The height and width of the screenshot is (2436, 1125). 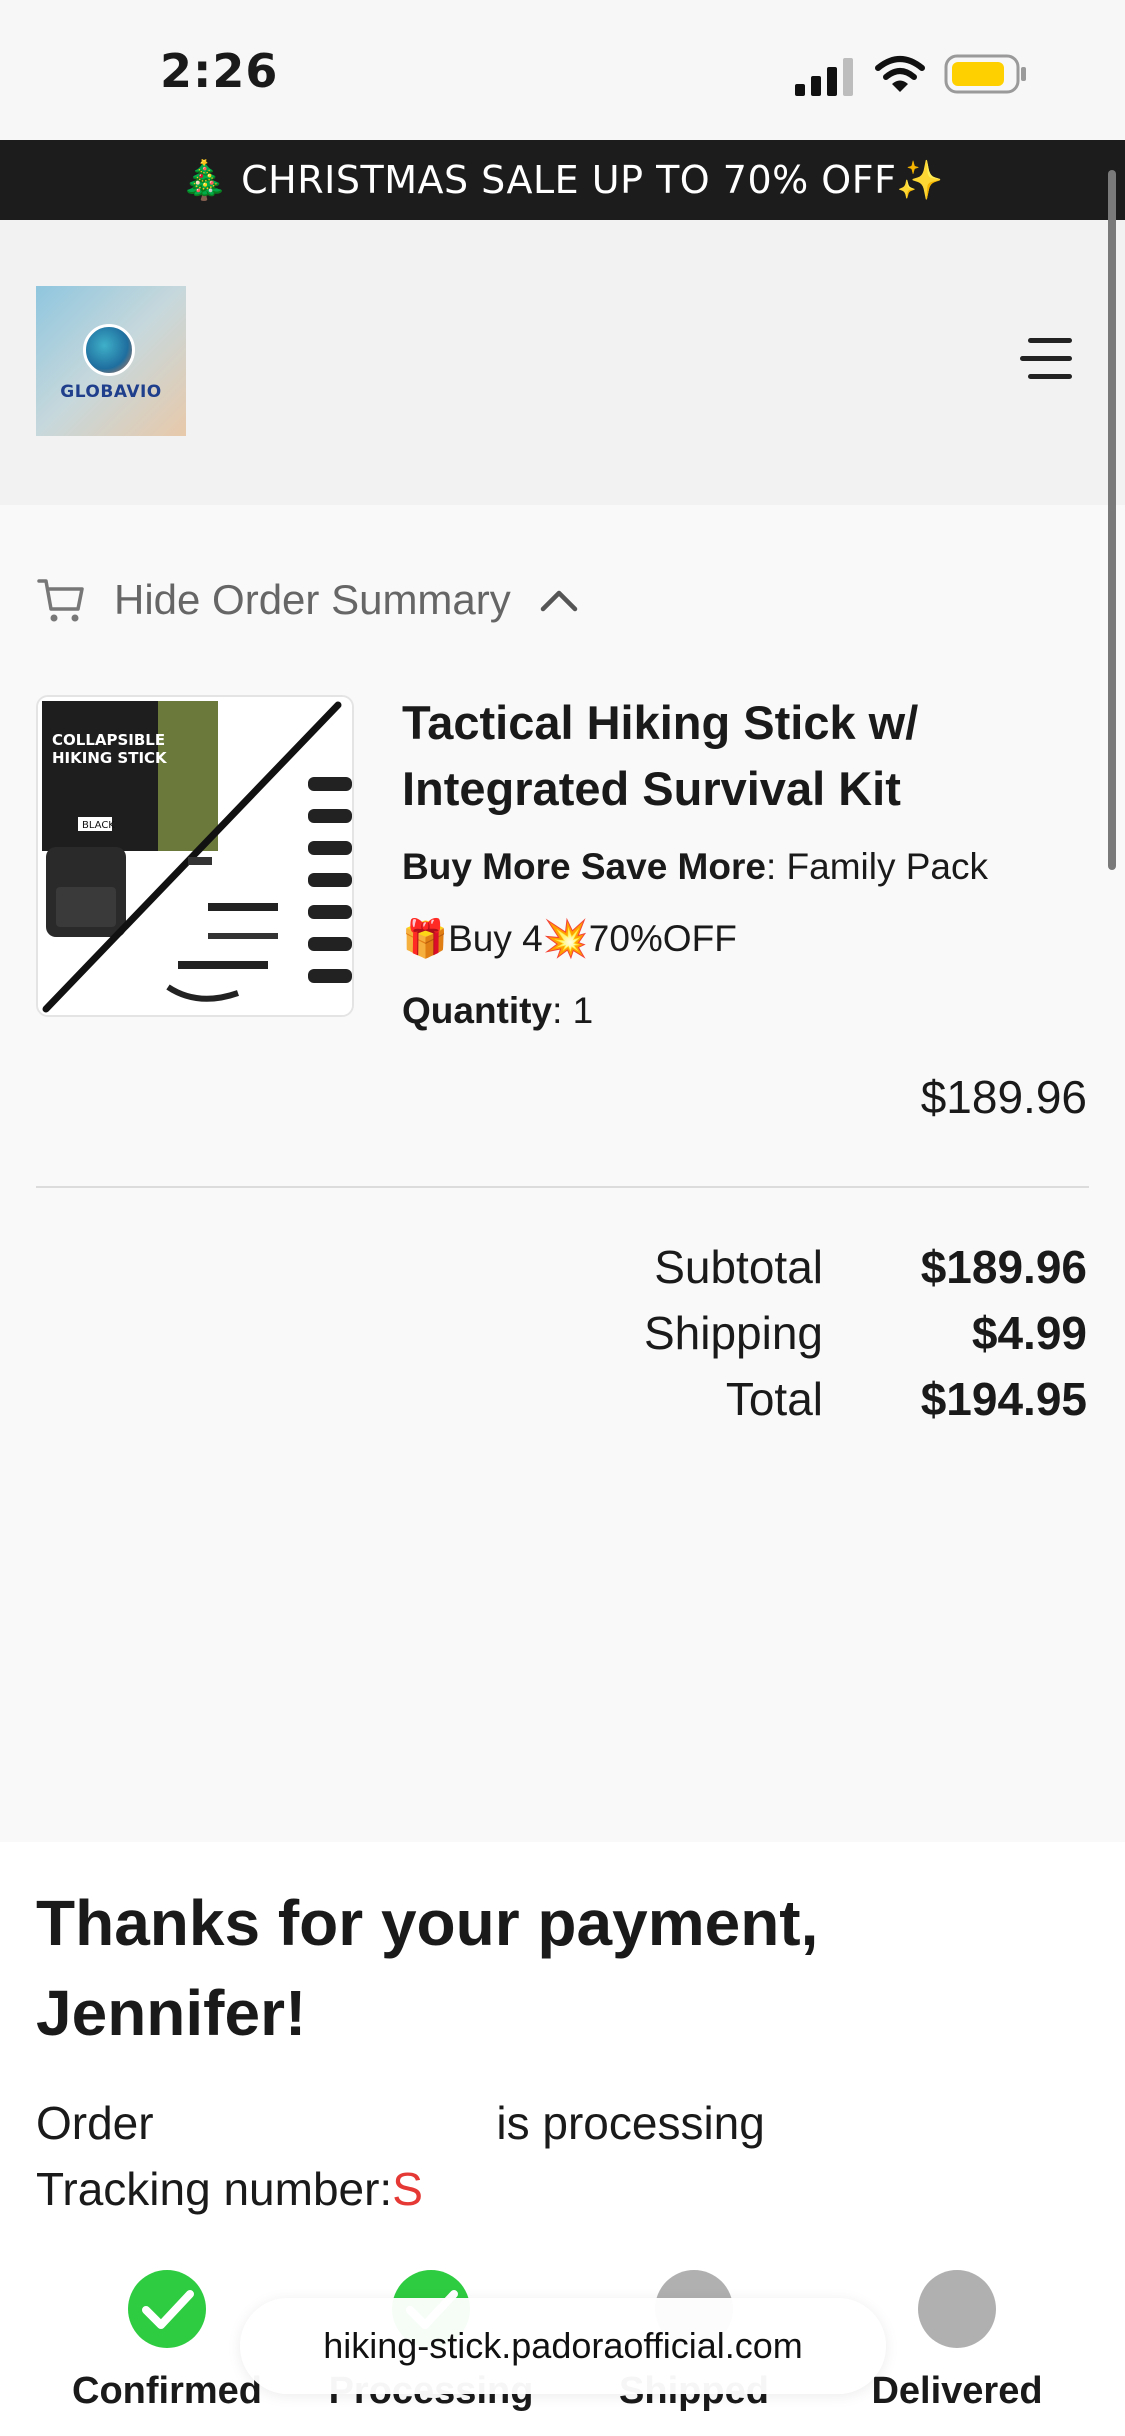 I want to click on divider, so click(x=562, y=1187).